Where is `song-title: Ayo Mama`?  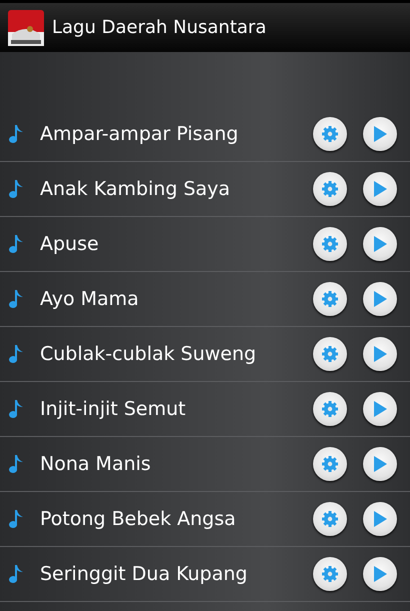
song-title: Ayo Mama is located at coordinates (176, 299).